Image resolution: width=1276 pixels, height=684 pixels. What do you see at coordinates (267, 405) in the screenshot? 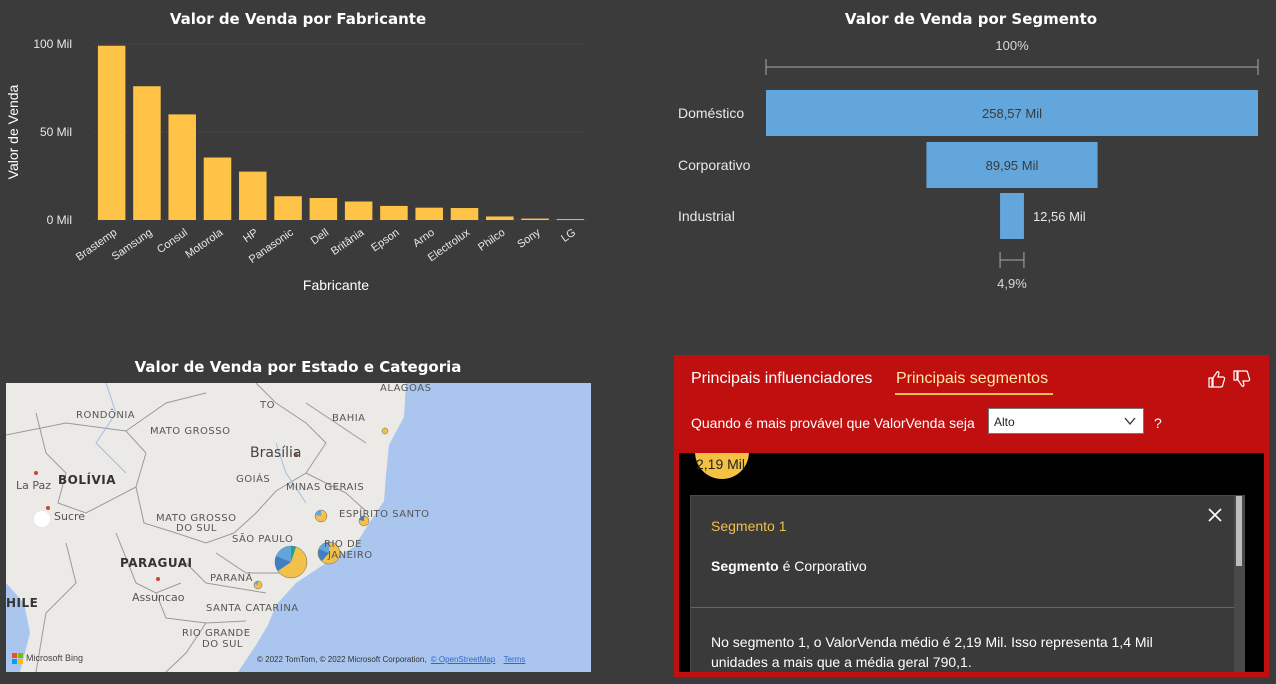
I see `map-label: TO` at bounding box center [267, 405].